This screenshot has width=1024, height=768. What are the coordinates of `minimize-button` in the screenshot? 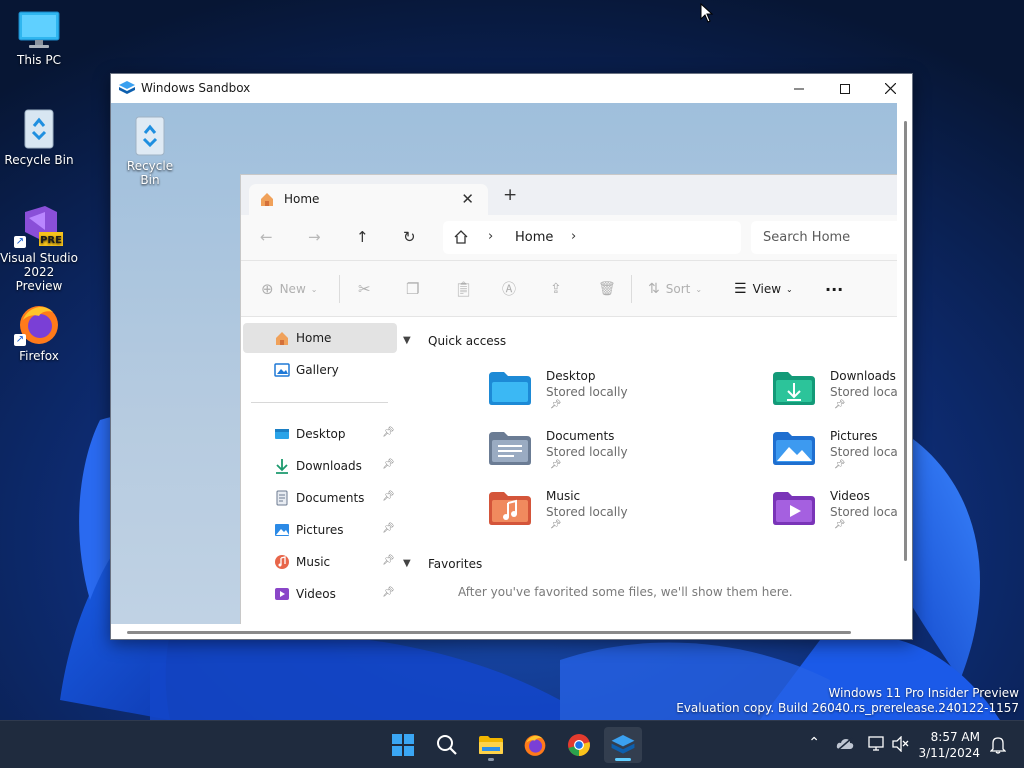 It's located at (799, 88).